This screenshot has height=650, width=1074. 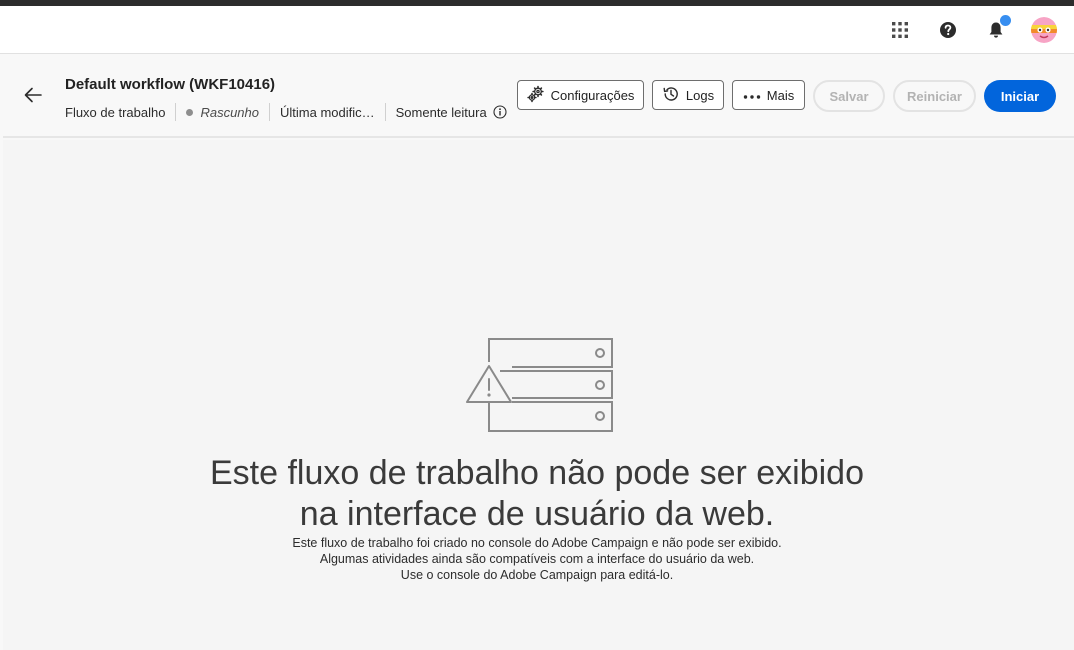 I want to click on help-icon, so click(x=948, y=30).